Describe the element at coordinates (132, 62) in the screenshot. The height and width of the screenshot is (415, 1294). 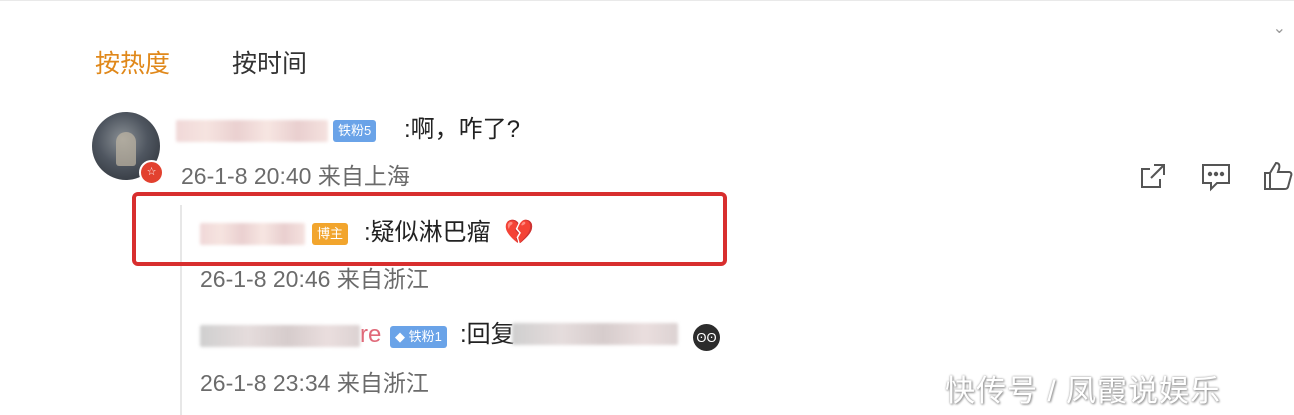
I see `tab-sort-hot: 按热度` at that location.